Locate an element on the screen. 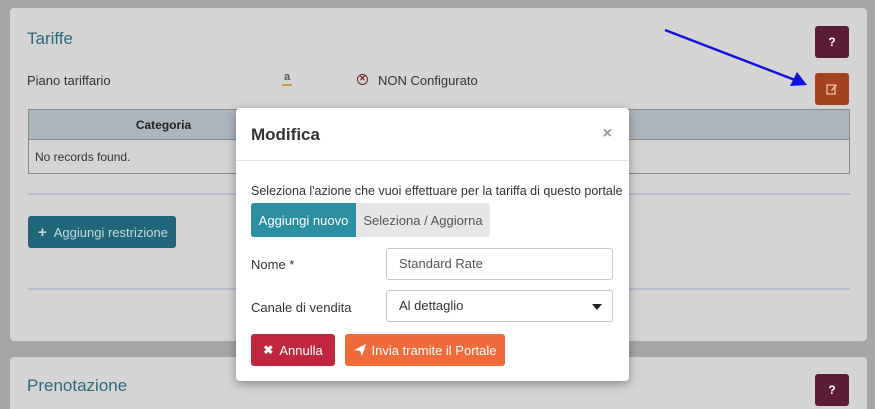 The image size is (875, 409). tab-aggiungi-nuovo: Aggiungi nuovo is located at coordinates (303, 220).